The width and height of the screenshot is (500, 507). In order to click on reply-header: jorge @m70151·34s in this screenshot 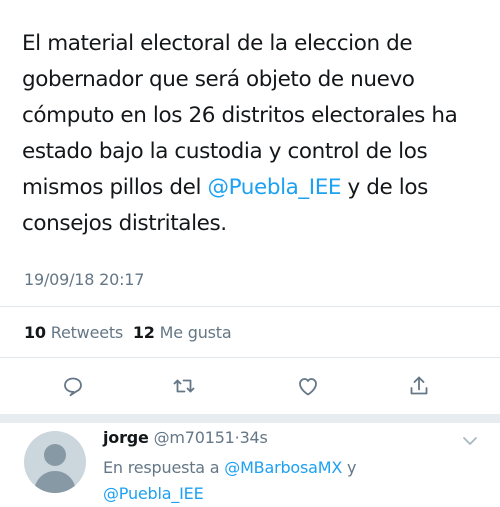, I will do `click(185, 437)`.